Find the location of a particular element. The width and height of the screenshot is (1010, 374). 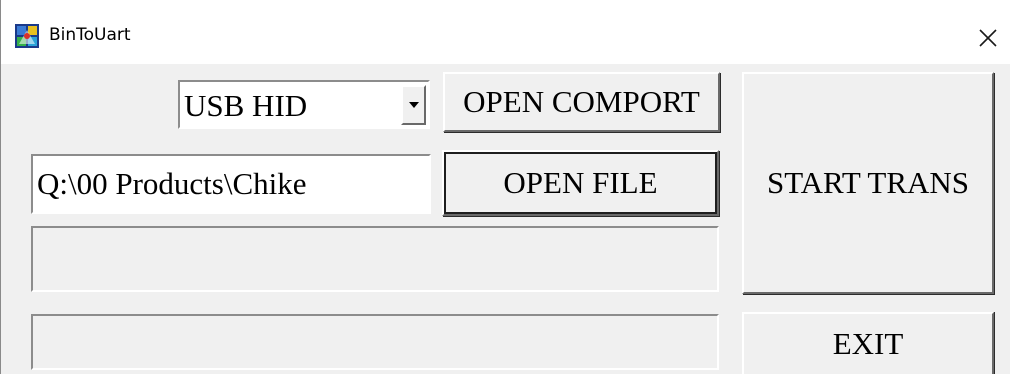

port-select-dropdown-button is located at coordinates (413, 105).